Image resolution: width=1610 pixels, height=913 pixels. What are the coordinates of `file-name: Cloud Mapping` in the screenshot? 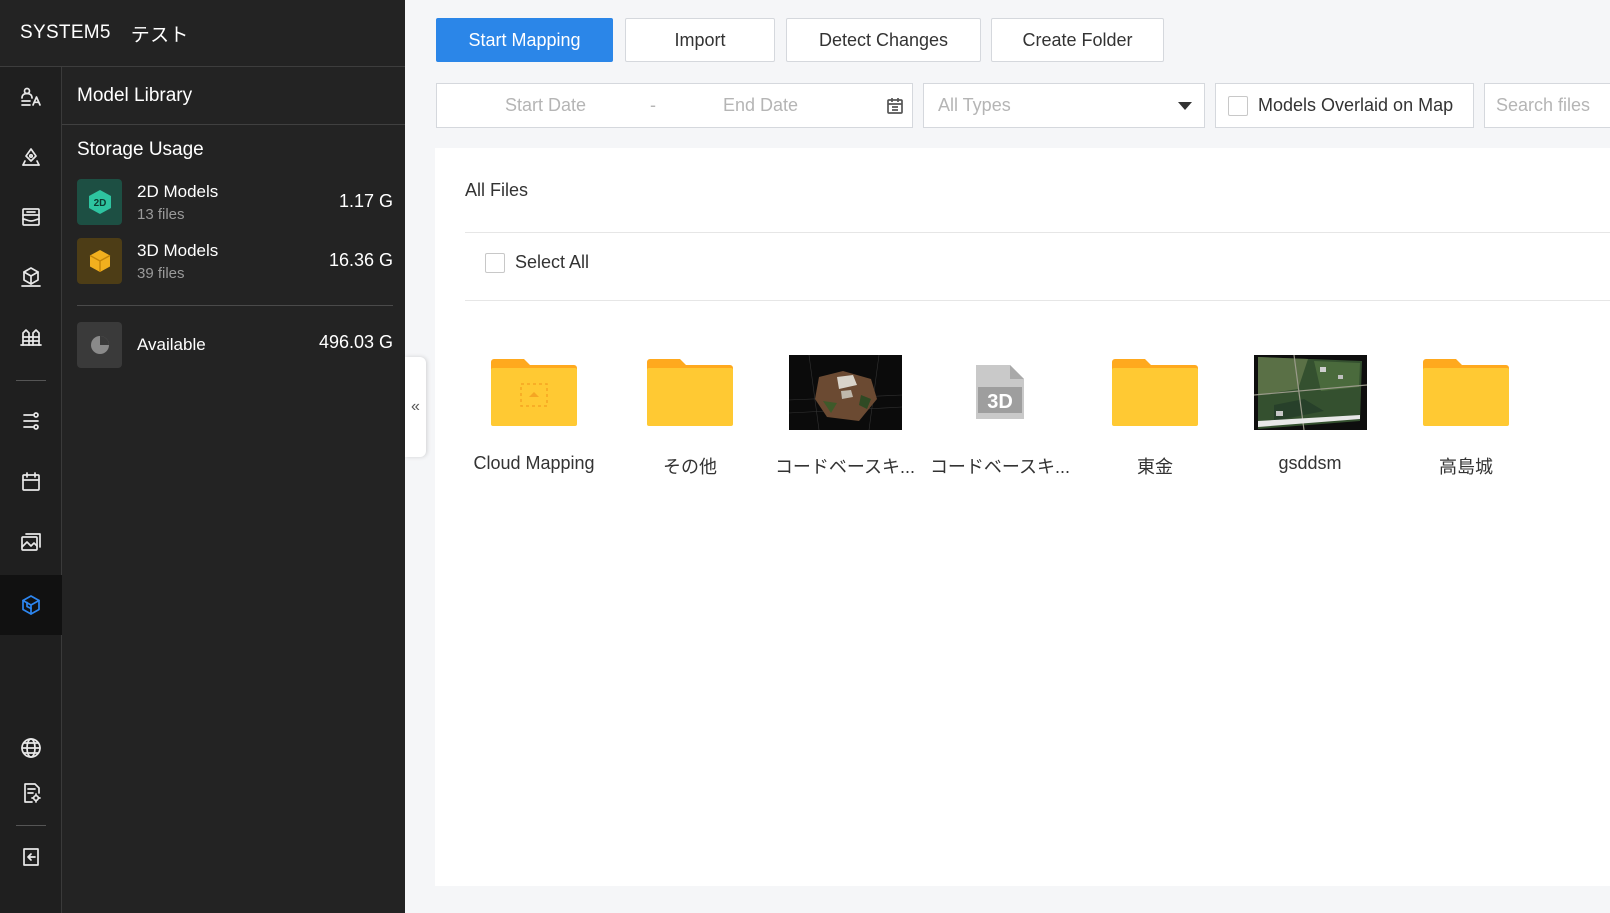 It's located at (534, 463).